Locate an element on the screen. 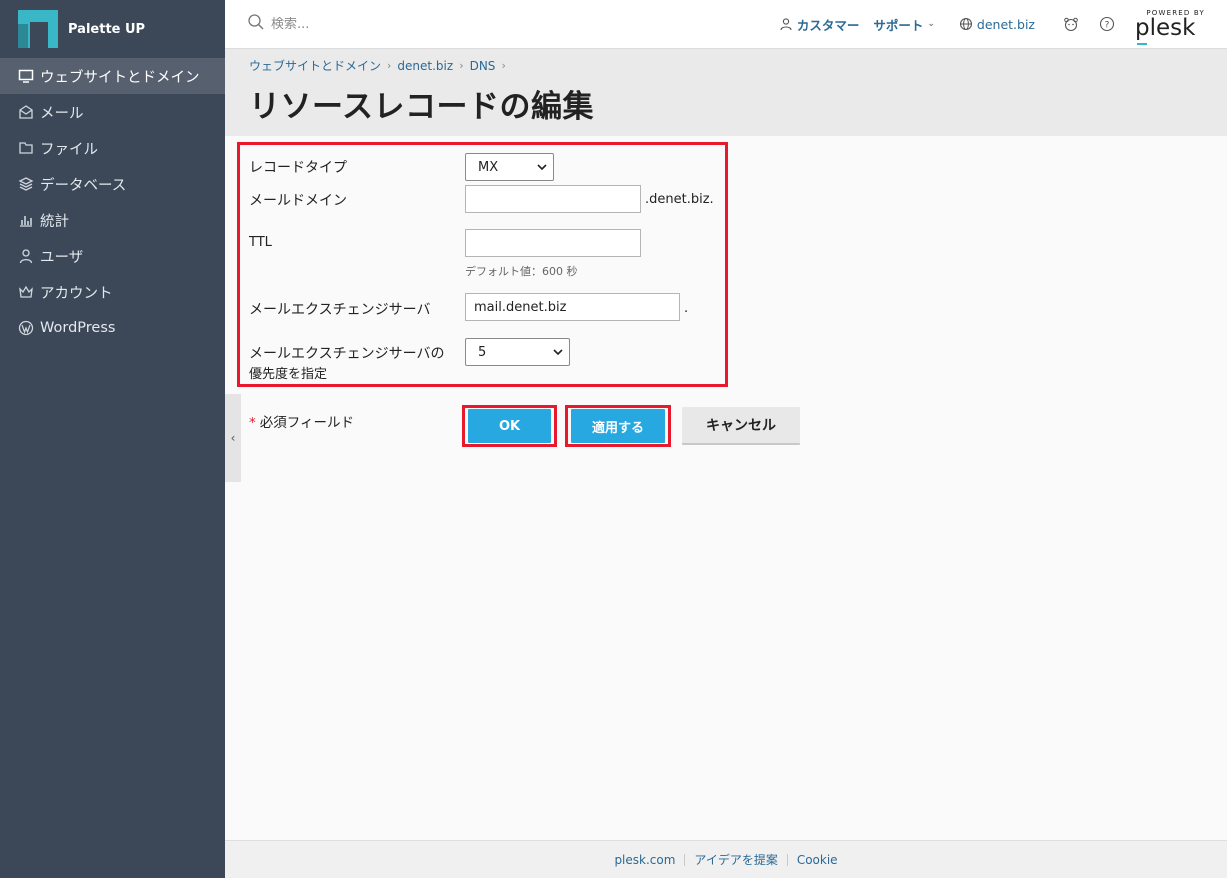 The width and height of the screenshot is (1227, 878). sidebar-item-label: ウェブサイトとドメイン is located at coordinates (120, 77).